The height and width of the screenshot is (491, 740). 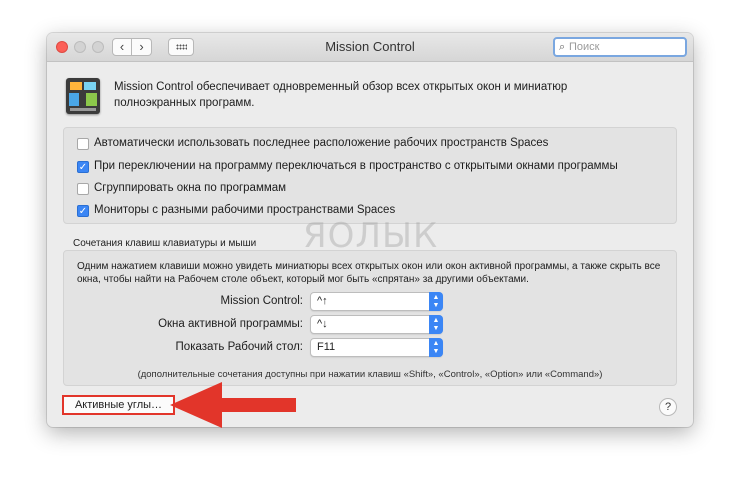 What do you see at coordinates (371, 236) in the screenshot?
I see `watermark: ЯОЛЫК` at bounding box center [371, 236].